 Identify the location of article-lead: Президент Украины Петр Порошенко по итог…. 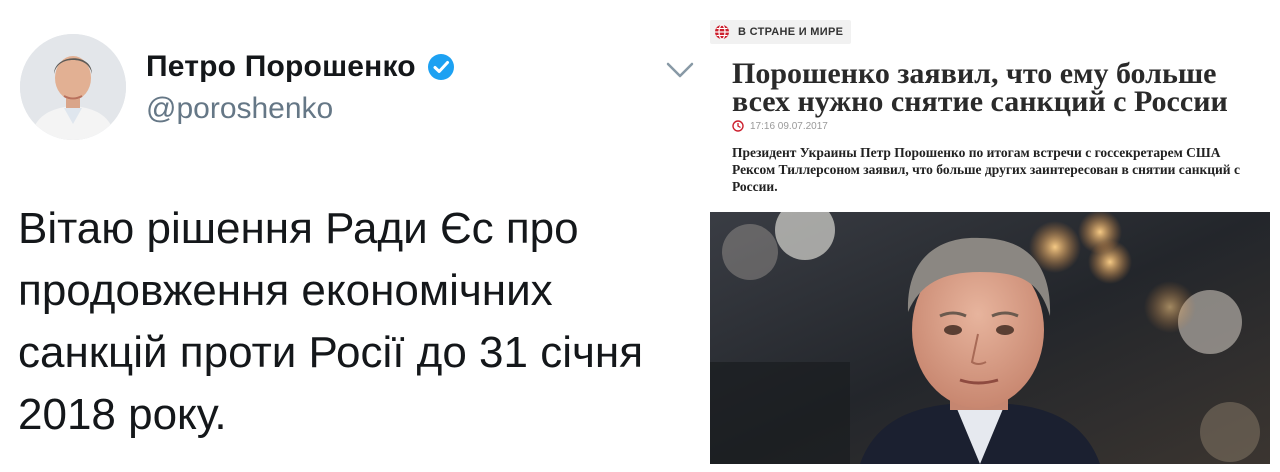
(986, 169).